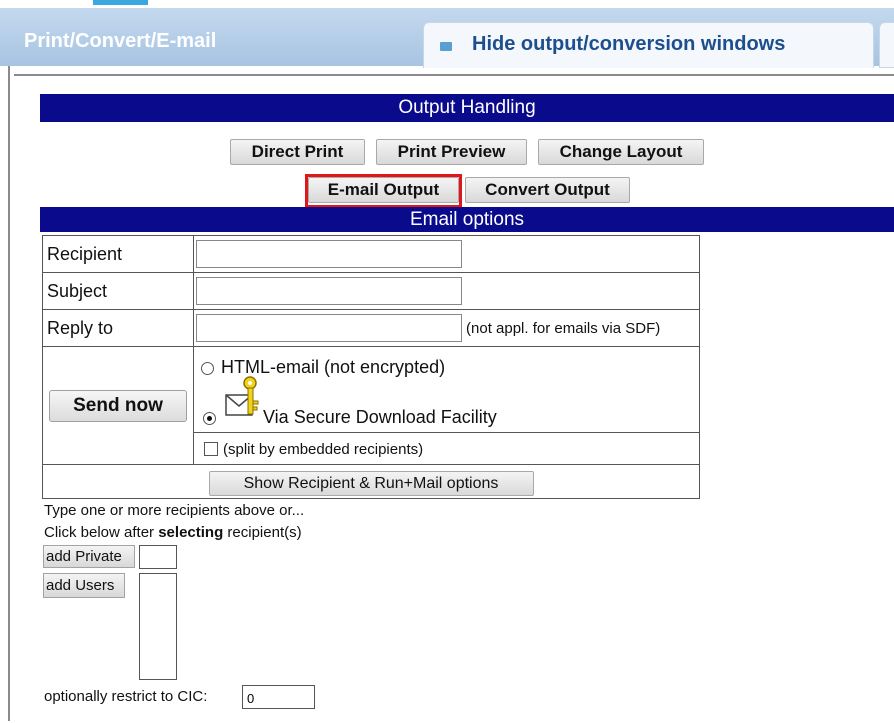  What do you see at coordinates (278, 697) in the screenshot?
I see `cic-input` at bounding box center [278, 697].